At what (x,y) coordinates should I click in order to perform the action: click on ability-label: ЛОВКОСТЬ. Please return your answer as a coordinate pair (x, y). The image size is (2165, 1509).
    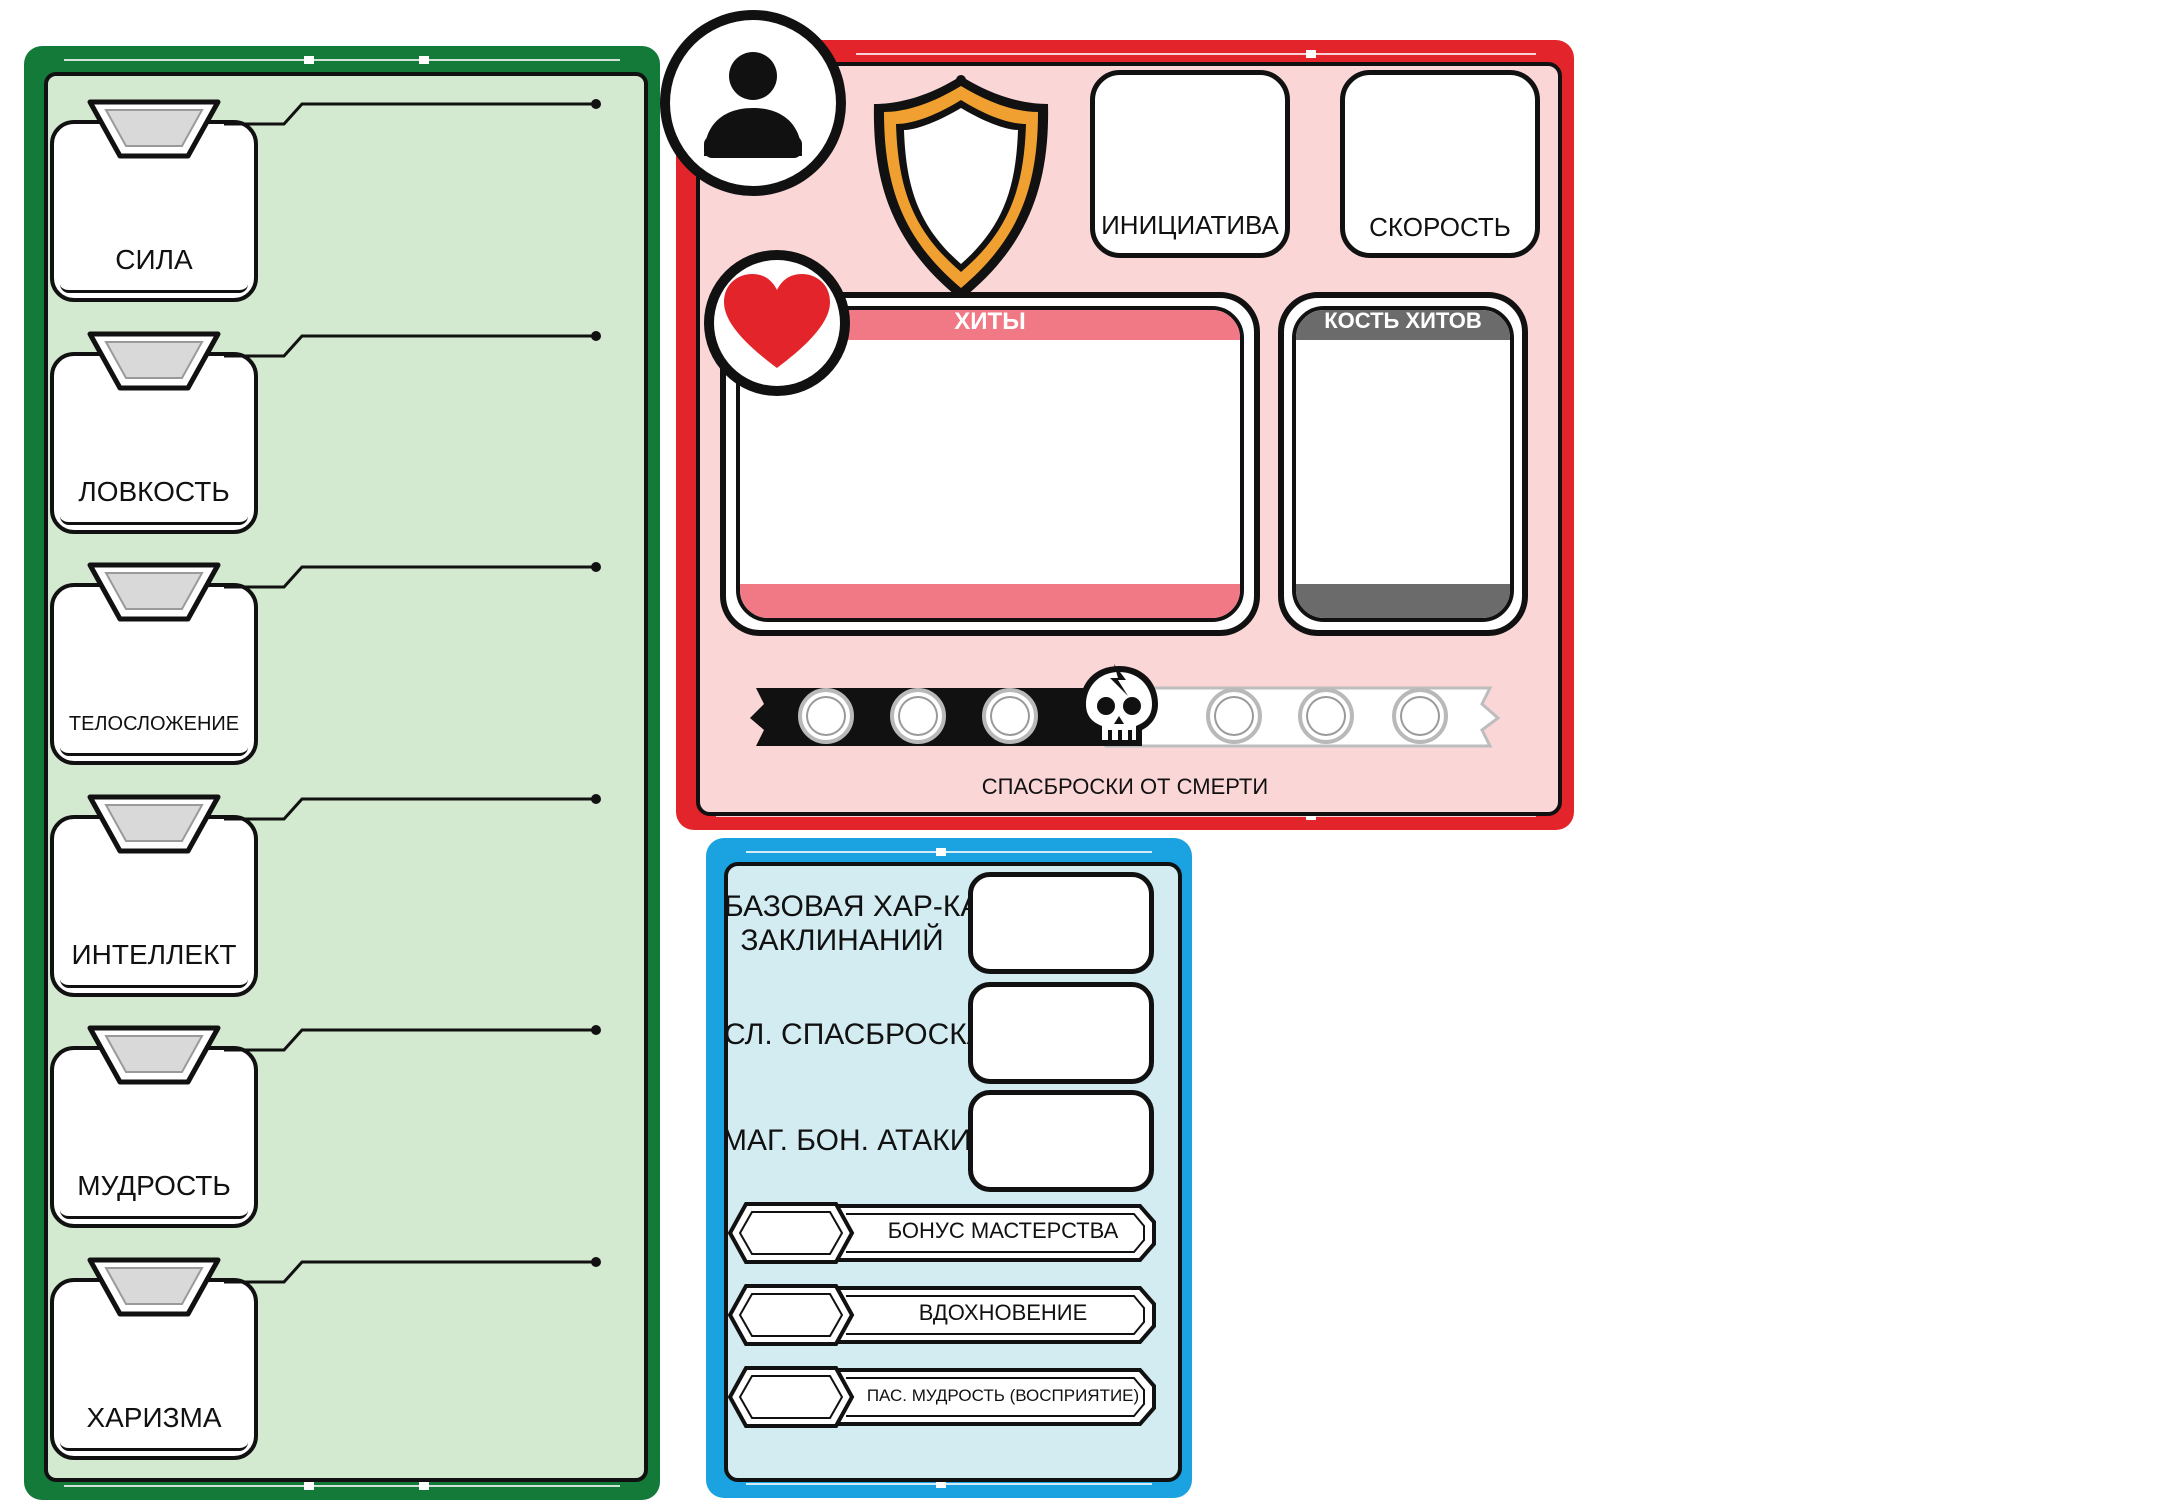
    Looking at the image, I should click on (154, 491).